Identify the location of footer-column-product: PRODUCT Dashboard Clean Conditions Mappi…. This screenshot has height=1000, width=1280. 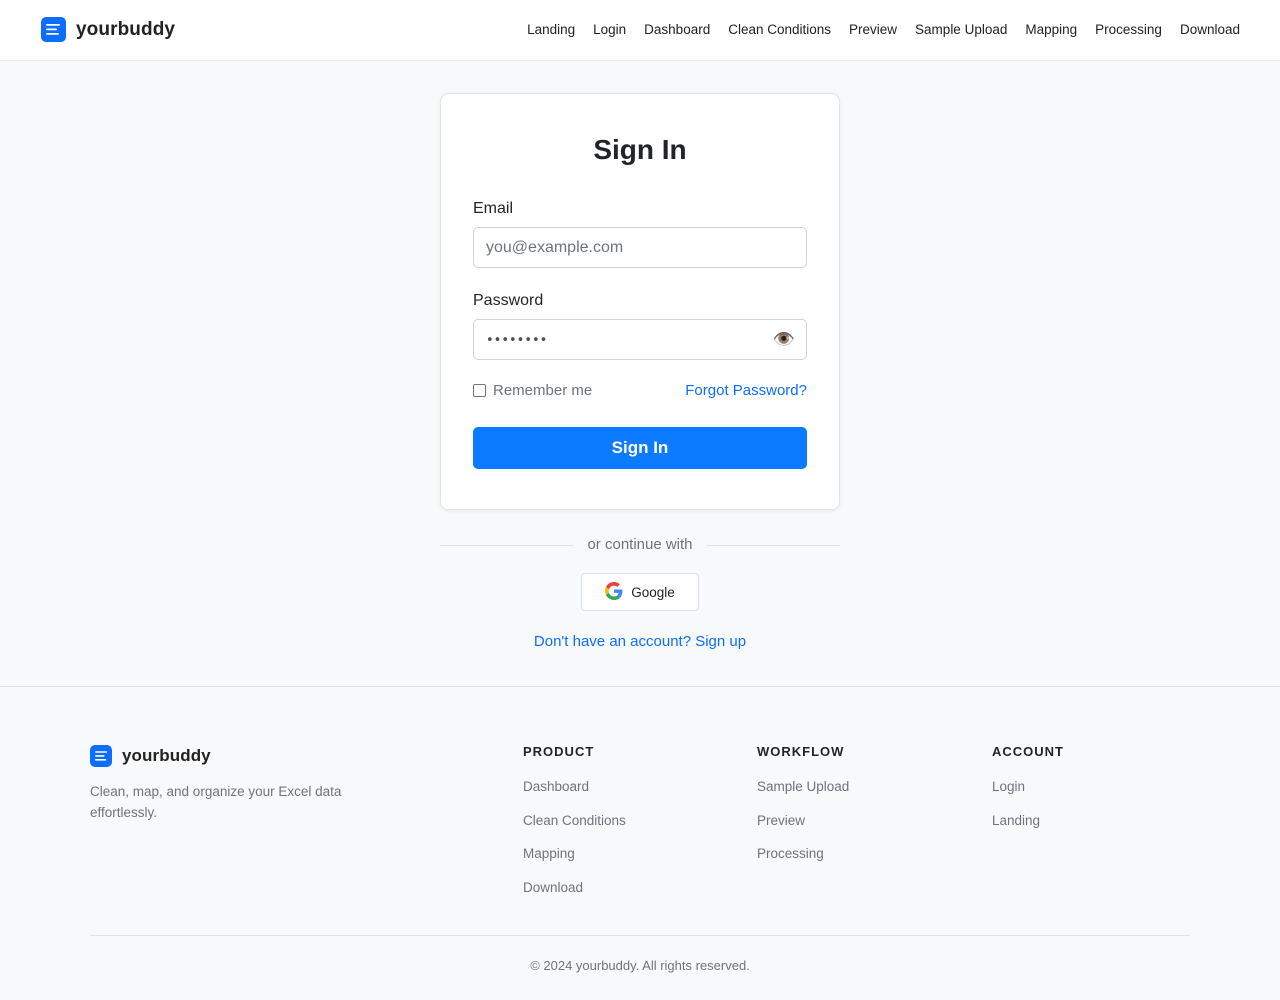
(574, 829).